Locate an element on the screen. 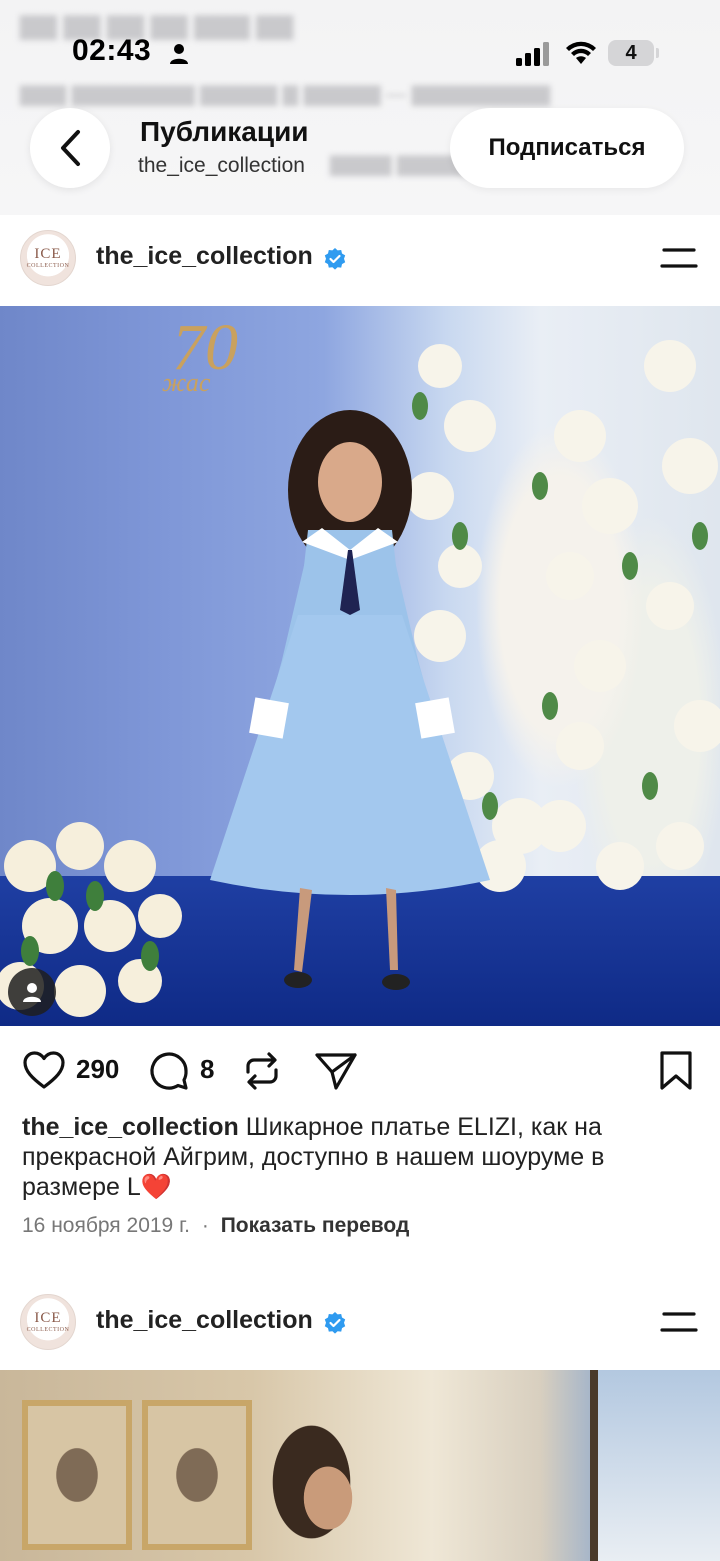 This screenshot has width=720, height=1561. page-title: Публикации is located at coordinates (224, 131).